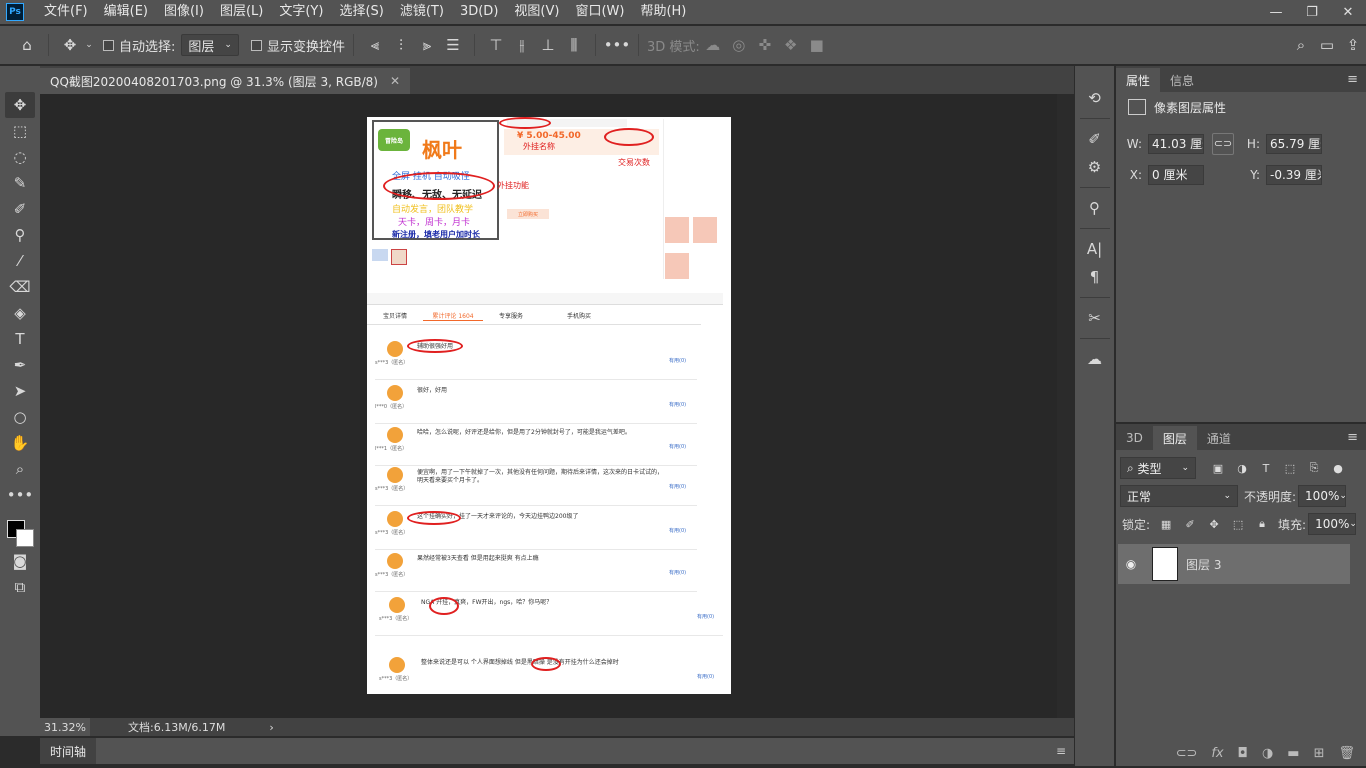 The image size is (1366, 768). Describe the element at coordinates (1346, 753) in the screenshot. I see `trash-icon: 🗑︎` at that location.